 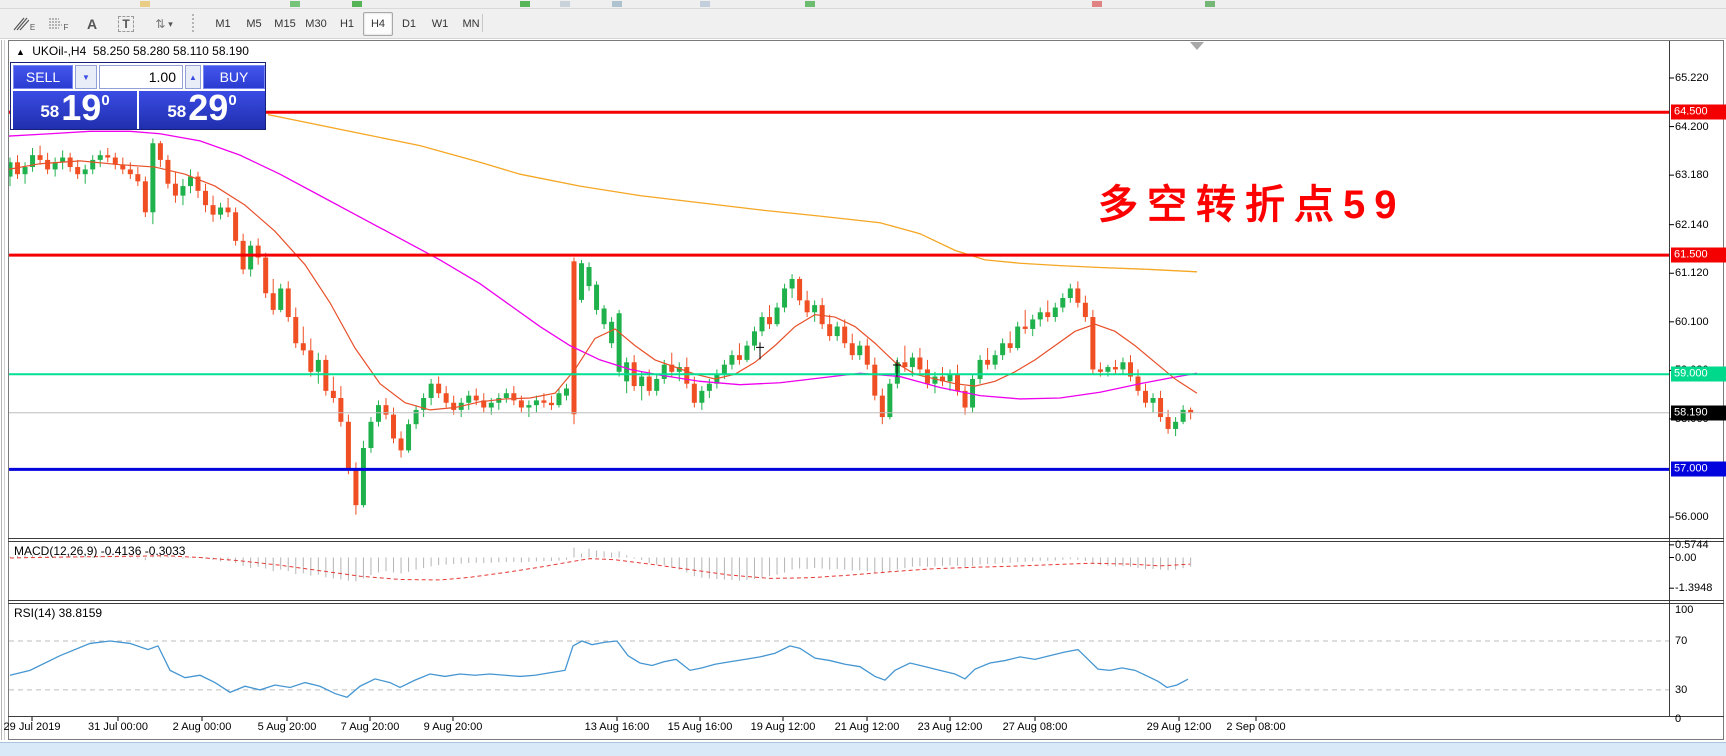 I want to click on price-tag-59.000: 59.000, so click(x=1698, y=374).